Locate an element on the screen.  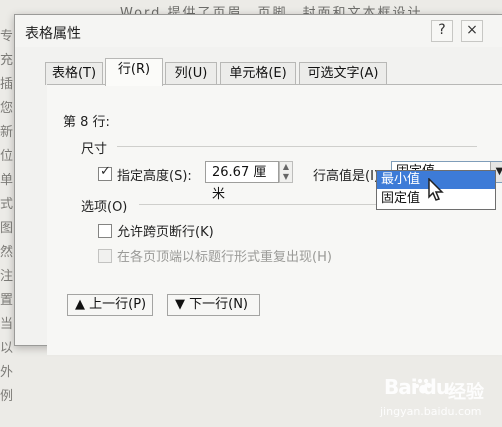
doc-char: 外 is located at coordinates (7, 372).